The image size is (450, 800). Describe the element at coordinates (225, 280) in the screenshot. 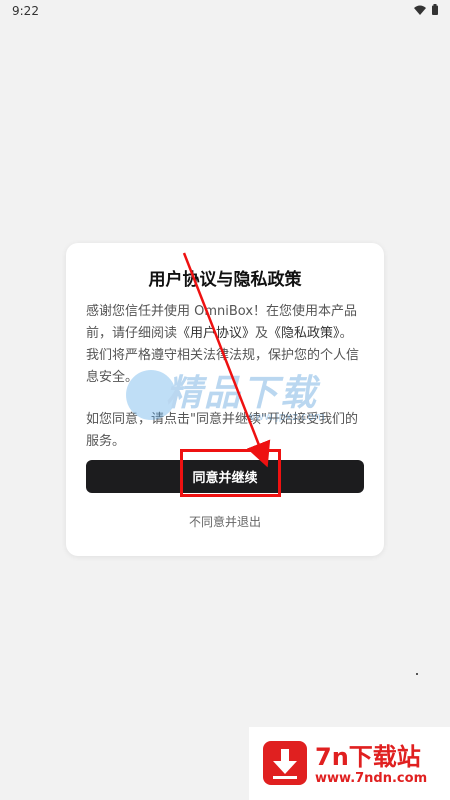

I see `dialog-title: 用户协议与隐私政策` at that location.